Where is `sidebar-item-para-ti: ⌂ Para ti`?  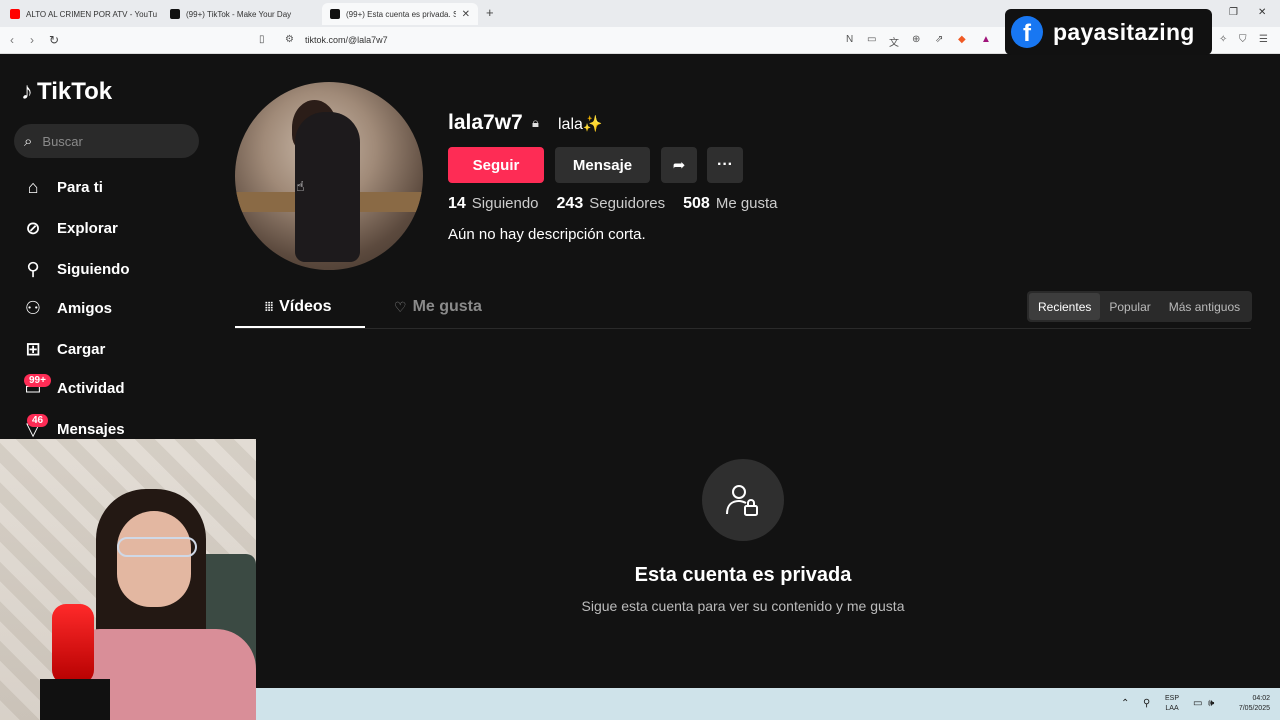 sidebar-item-para-ti: ⌂ Para ti is located at coordinates (62, 187).